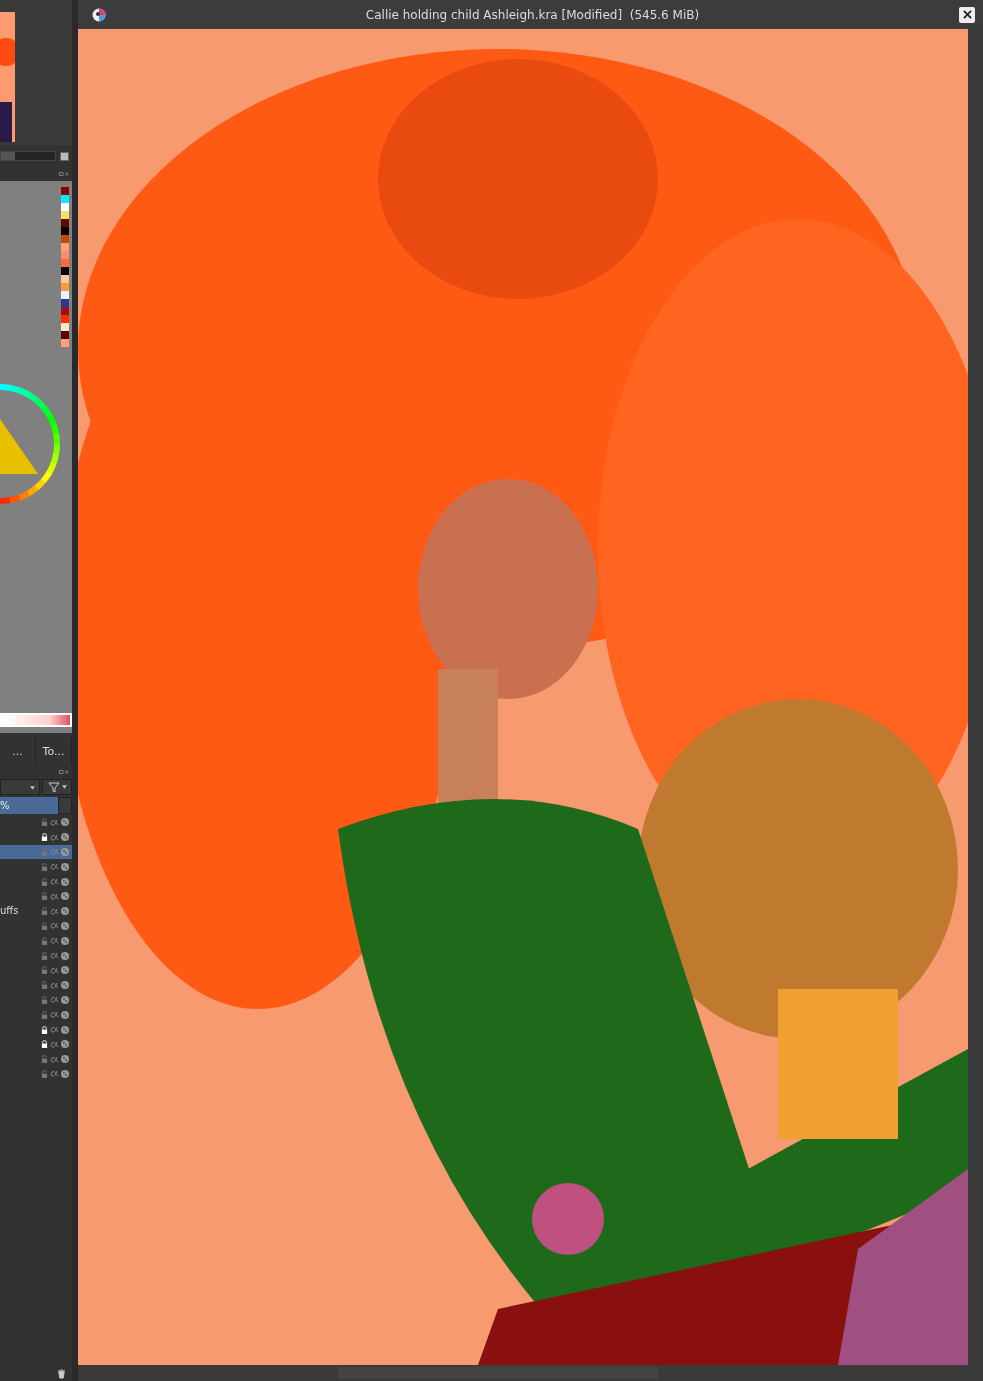  I want to click on opacity-field: %, so click(29, 805).